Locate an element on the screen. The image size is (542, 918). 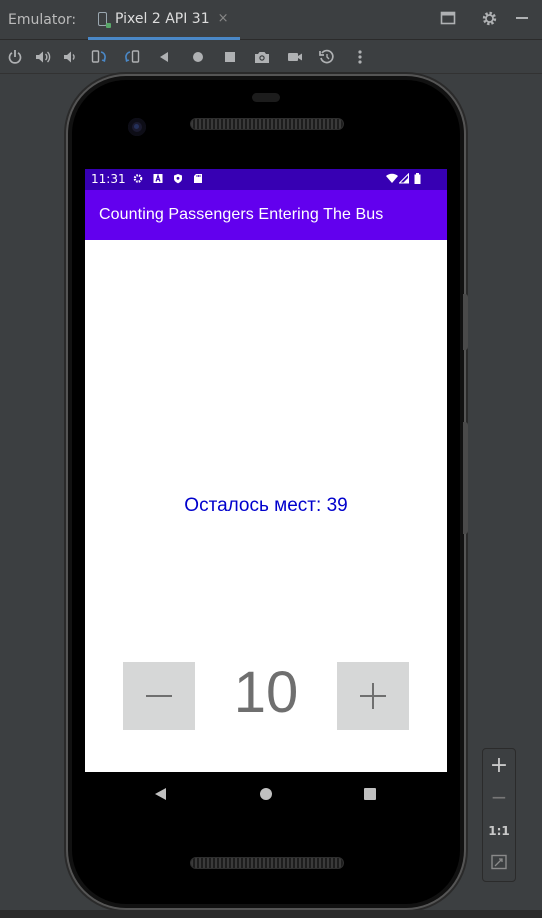
plus-icon is located at coordinates (373, 696).